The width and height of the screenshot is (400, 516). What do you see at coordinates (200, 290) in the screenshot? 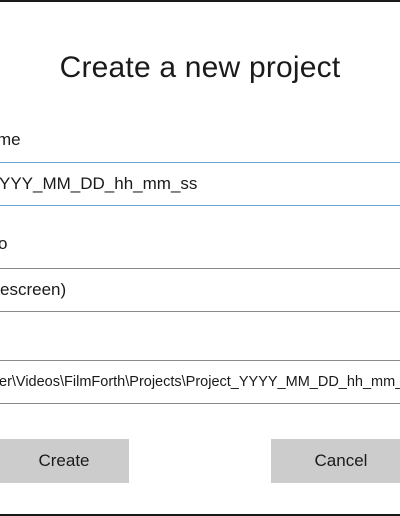
I see `aspect-ratio-select: escreen)` at bounding box center [200, 290].